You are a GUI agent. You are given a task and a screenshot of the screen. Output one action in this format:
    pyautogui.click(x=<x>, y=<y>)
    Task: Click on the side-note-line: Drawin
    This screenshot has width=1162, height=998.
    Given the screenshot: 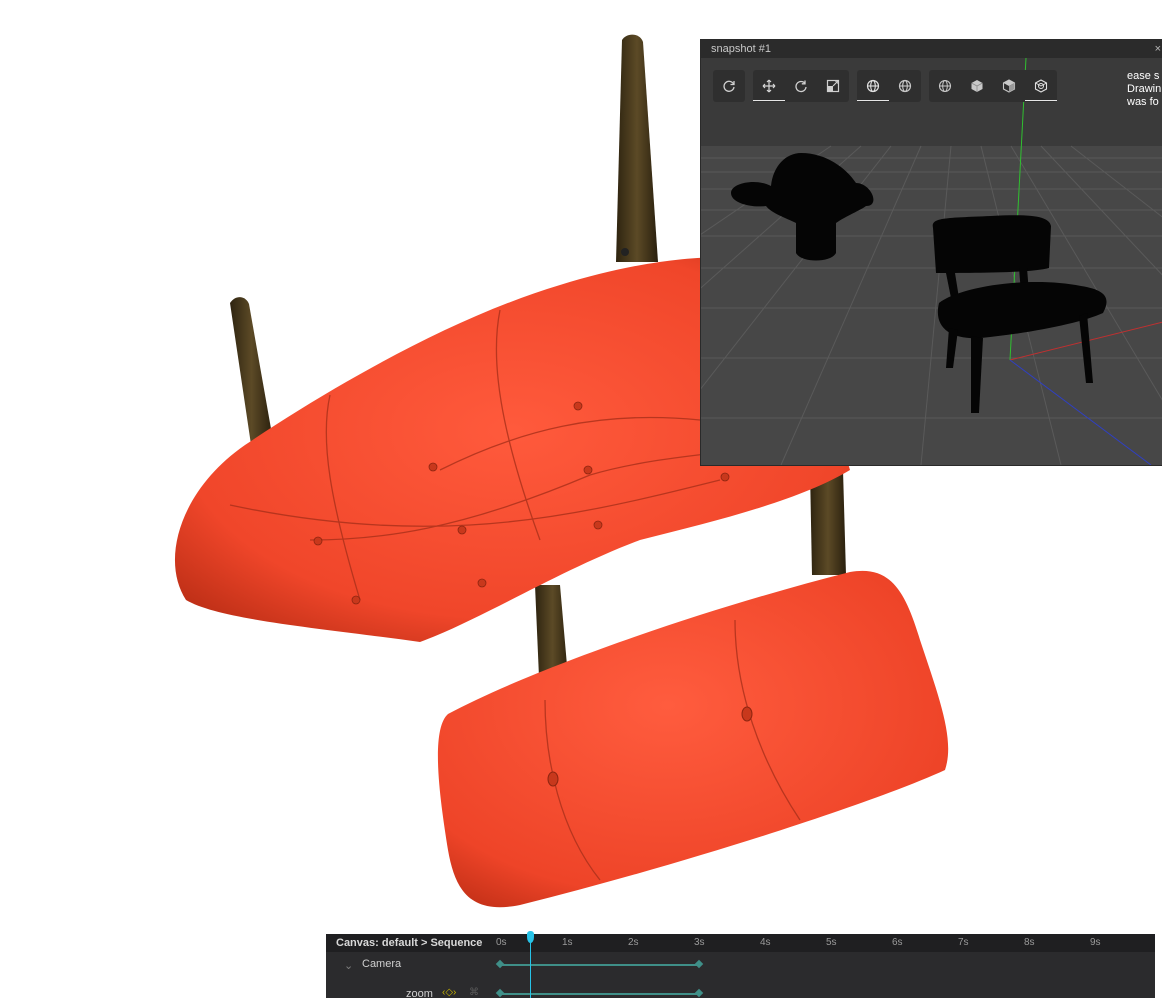 What is the action you would take?
    pyautogui.click(x=1144, y=89)
    